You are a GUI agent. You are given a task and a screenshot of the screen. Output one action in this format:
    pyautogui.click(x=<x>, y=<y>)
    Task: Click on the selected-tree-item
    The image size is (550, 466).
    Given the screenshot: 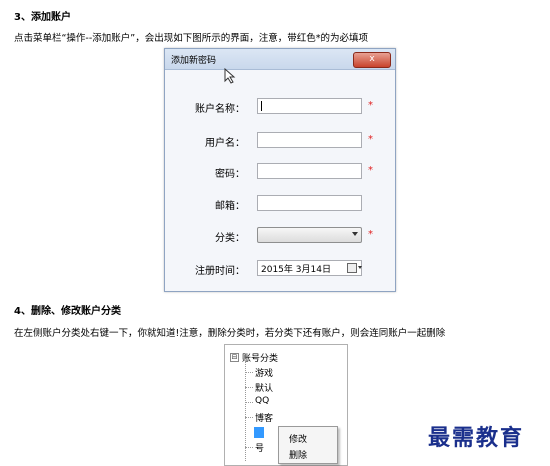 What is the action you would take?
    pyautogui.click(x=259, y=432)
    